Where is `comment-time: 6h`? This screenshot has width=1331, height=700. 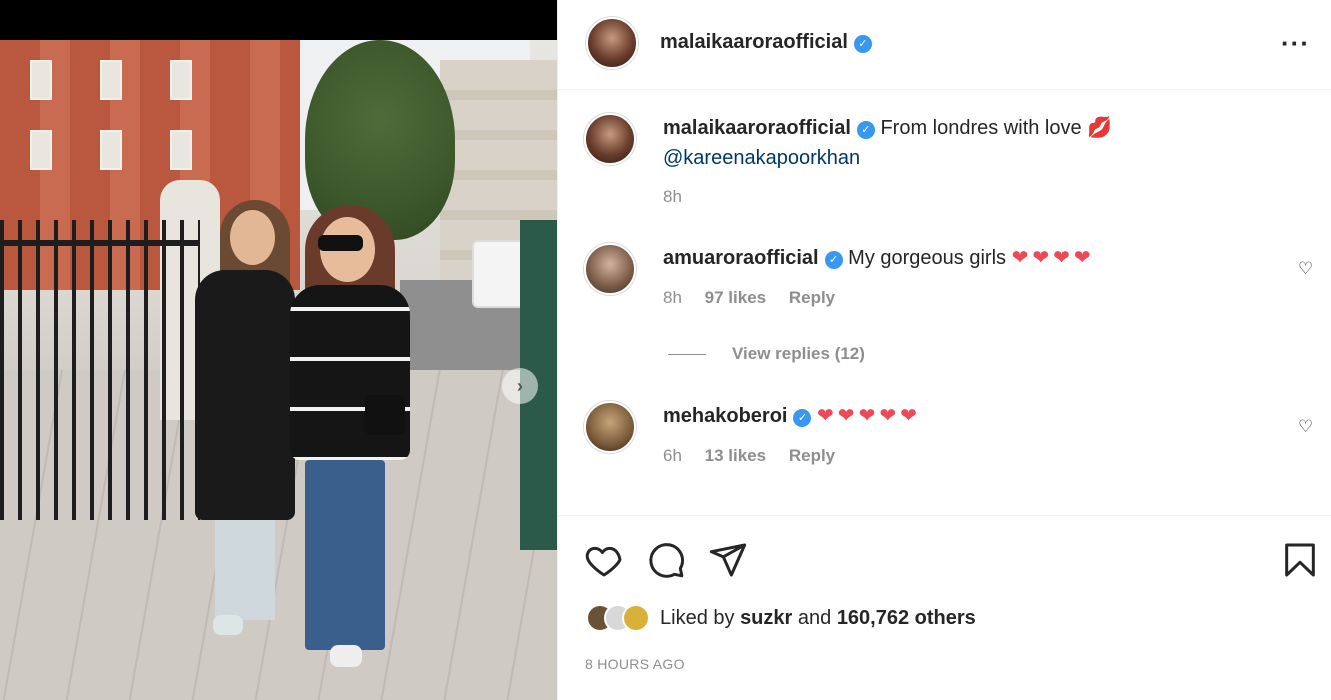
comment-time: 6h is located at coordinates (672, 455).